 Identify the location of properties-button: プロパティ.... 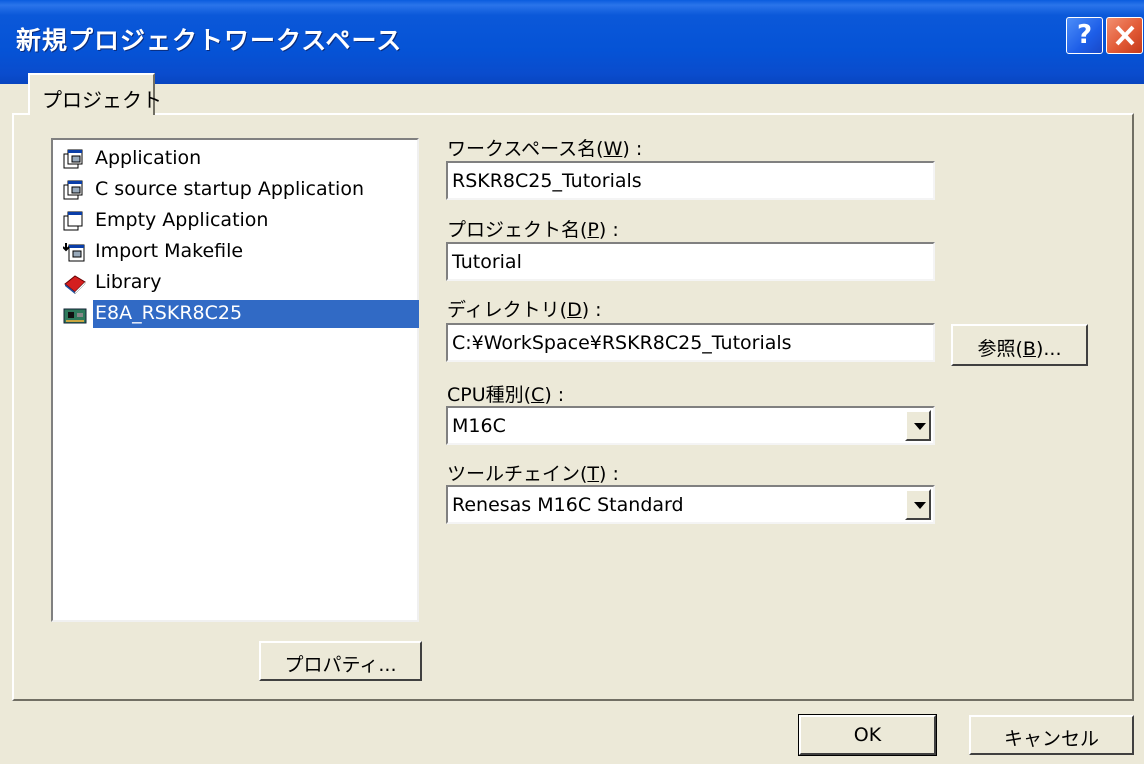
(340, 661).